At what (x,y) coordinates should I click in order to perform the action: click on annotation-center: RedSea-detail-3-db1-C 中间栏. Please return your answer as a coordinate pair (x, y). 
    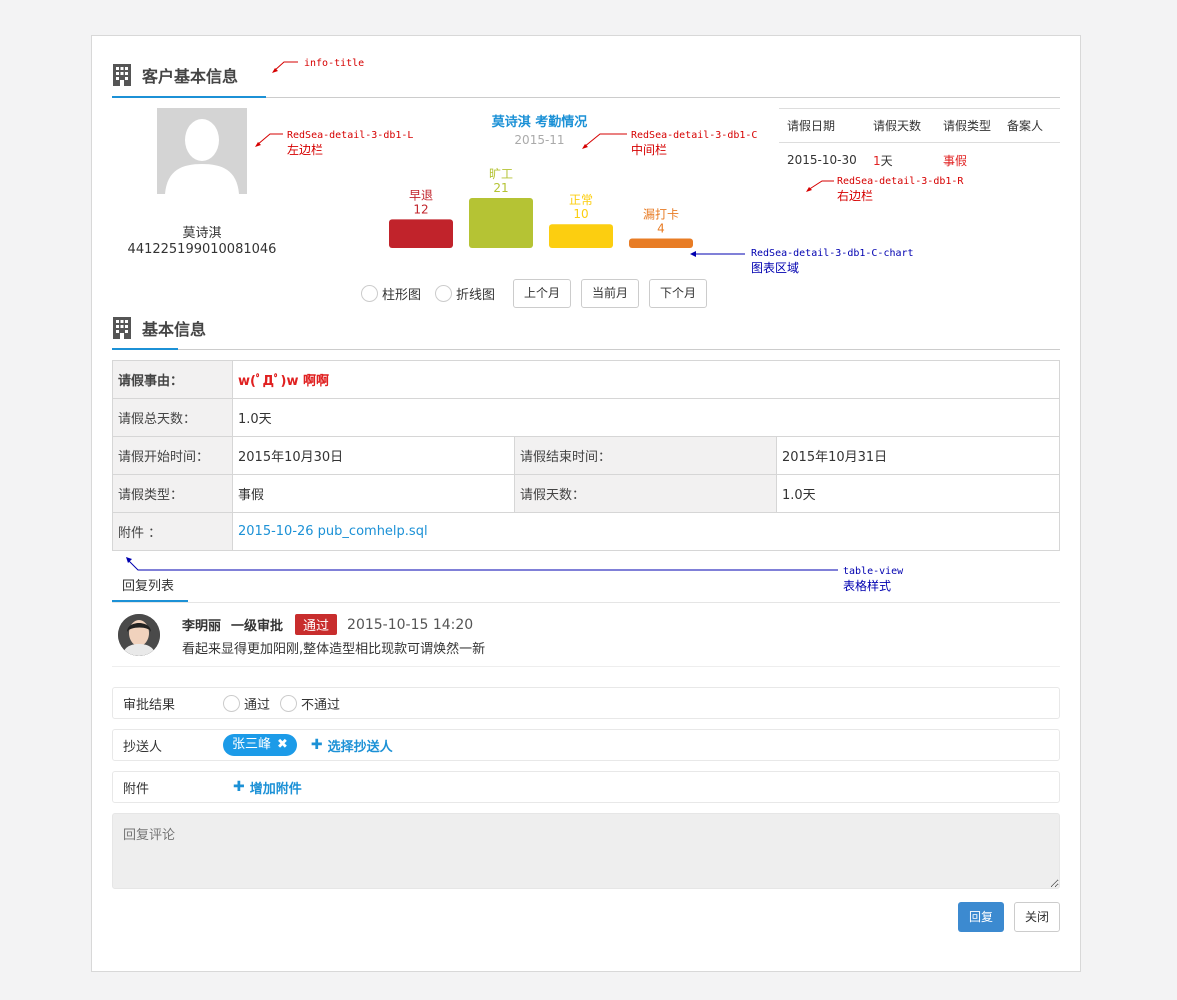
    Looking at the image, I should click on (694, 143).